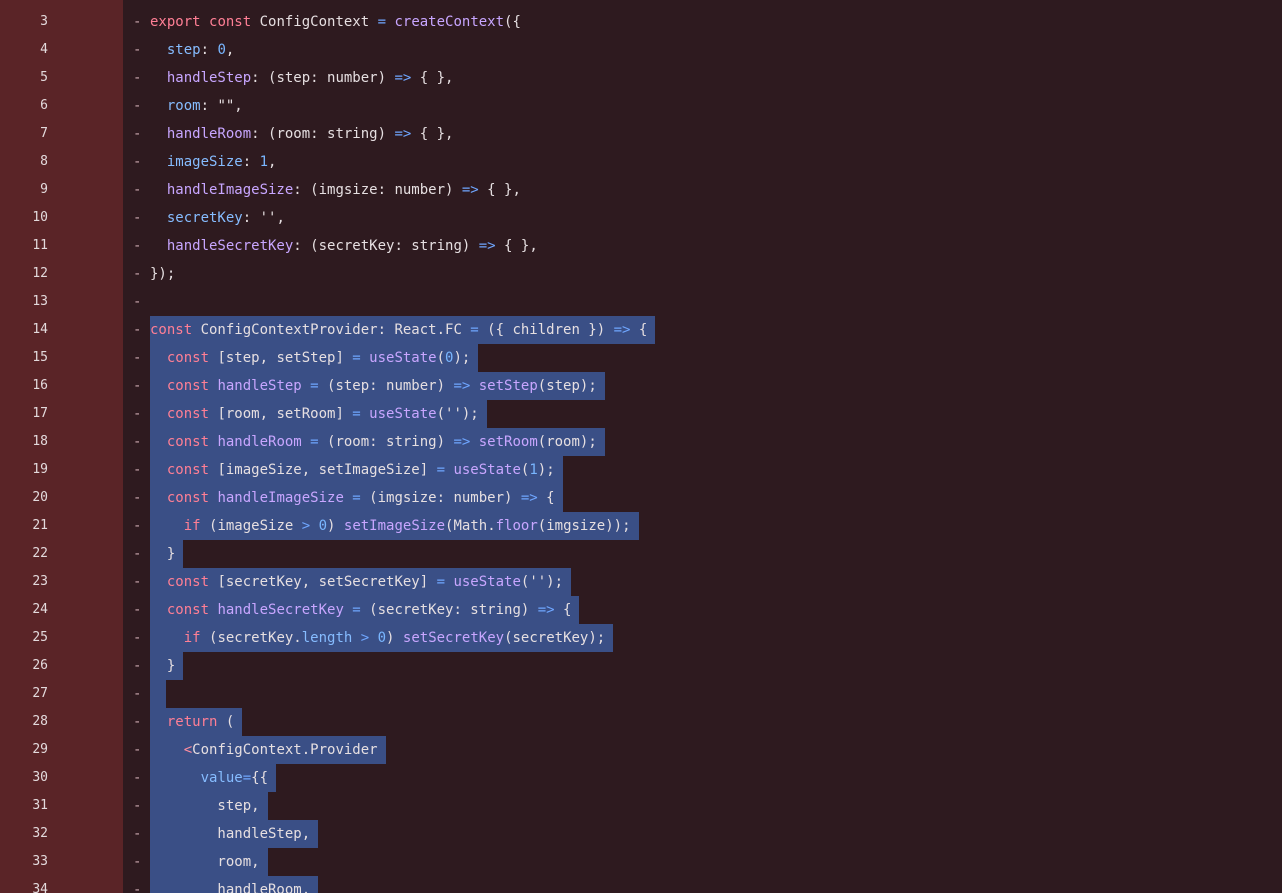  Describe the element at coordinates (40, 749) in the screenshot. I see `line-number: 29` at that location.